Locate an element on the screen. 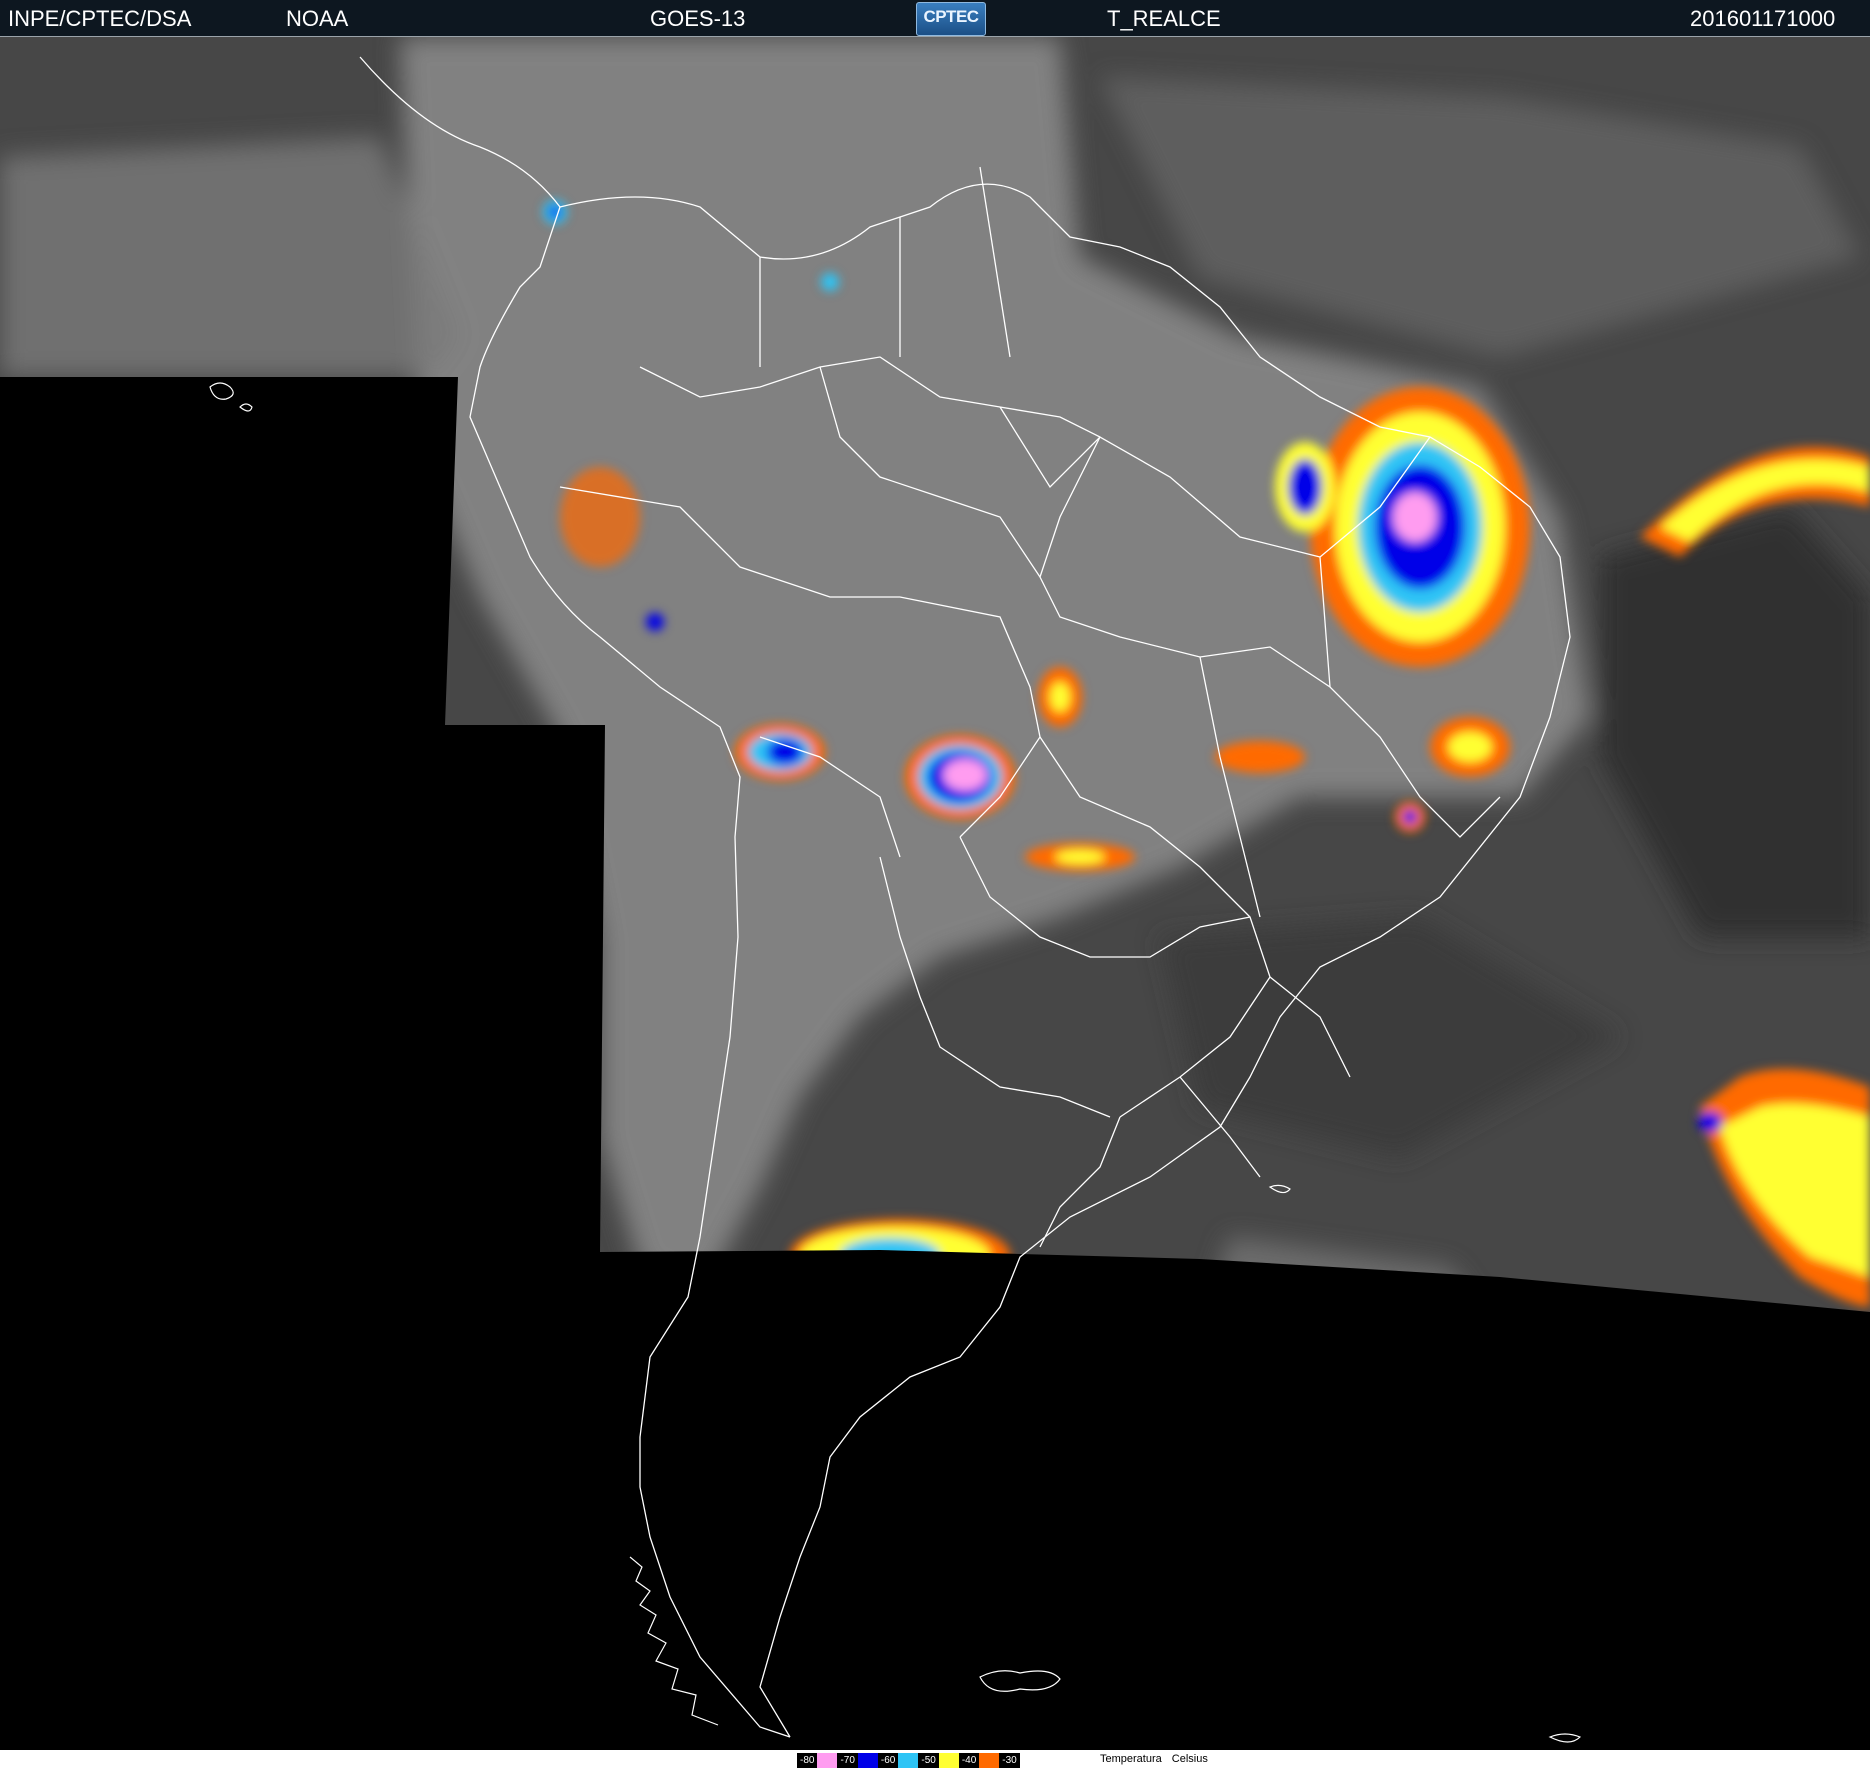 The width and height of the screenshot is (1870, 1770). legend-level-3-label: -60 is located at coordinates (888, 1760).